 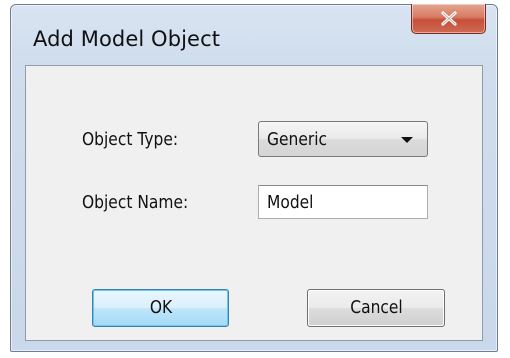 I want to click on chevron-down-icon, so click(x=407, y=140).